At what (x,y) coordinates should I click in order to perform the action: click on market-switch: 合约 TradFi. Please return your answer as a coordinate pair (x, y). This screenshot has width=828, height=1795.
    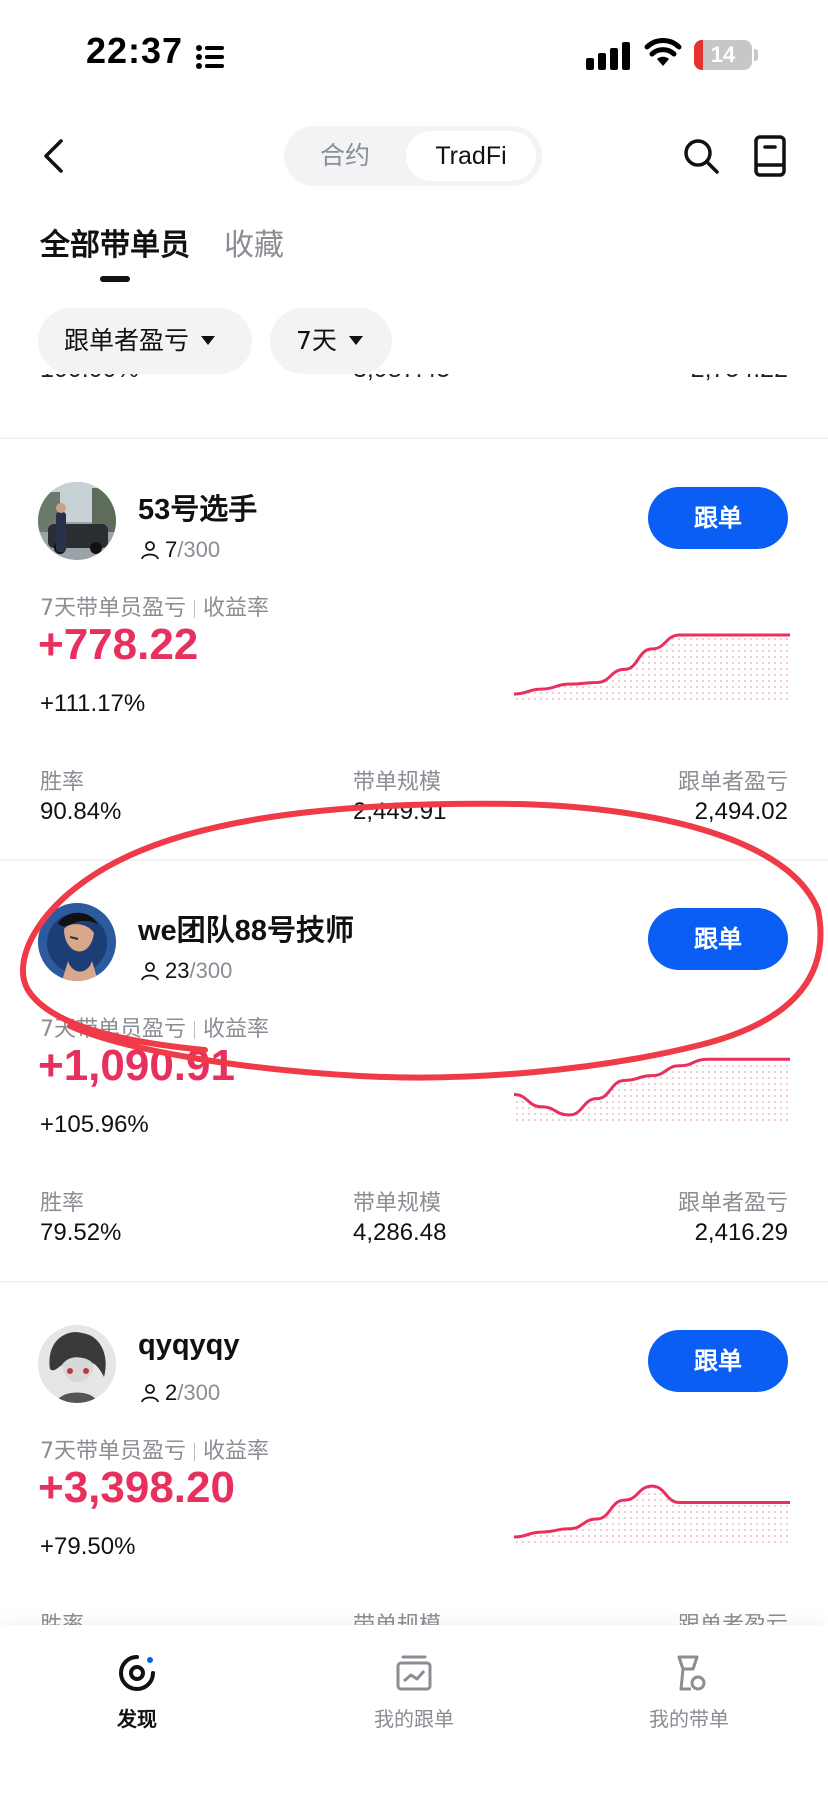
    Looking at the image, I should click on (413, 156).